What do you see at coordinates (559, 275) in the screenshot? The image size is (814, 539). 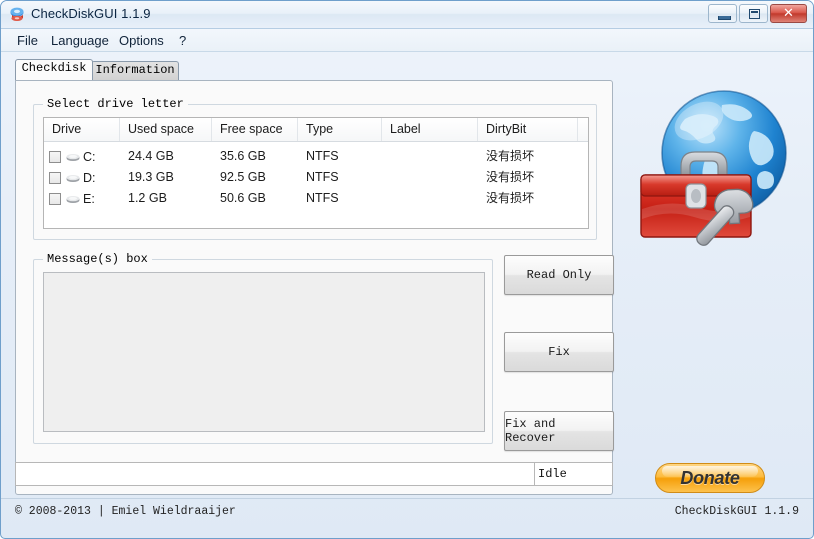 I see `read-only-button: Read Only` at bounding box center [559, 275].